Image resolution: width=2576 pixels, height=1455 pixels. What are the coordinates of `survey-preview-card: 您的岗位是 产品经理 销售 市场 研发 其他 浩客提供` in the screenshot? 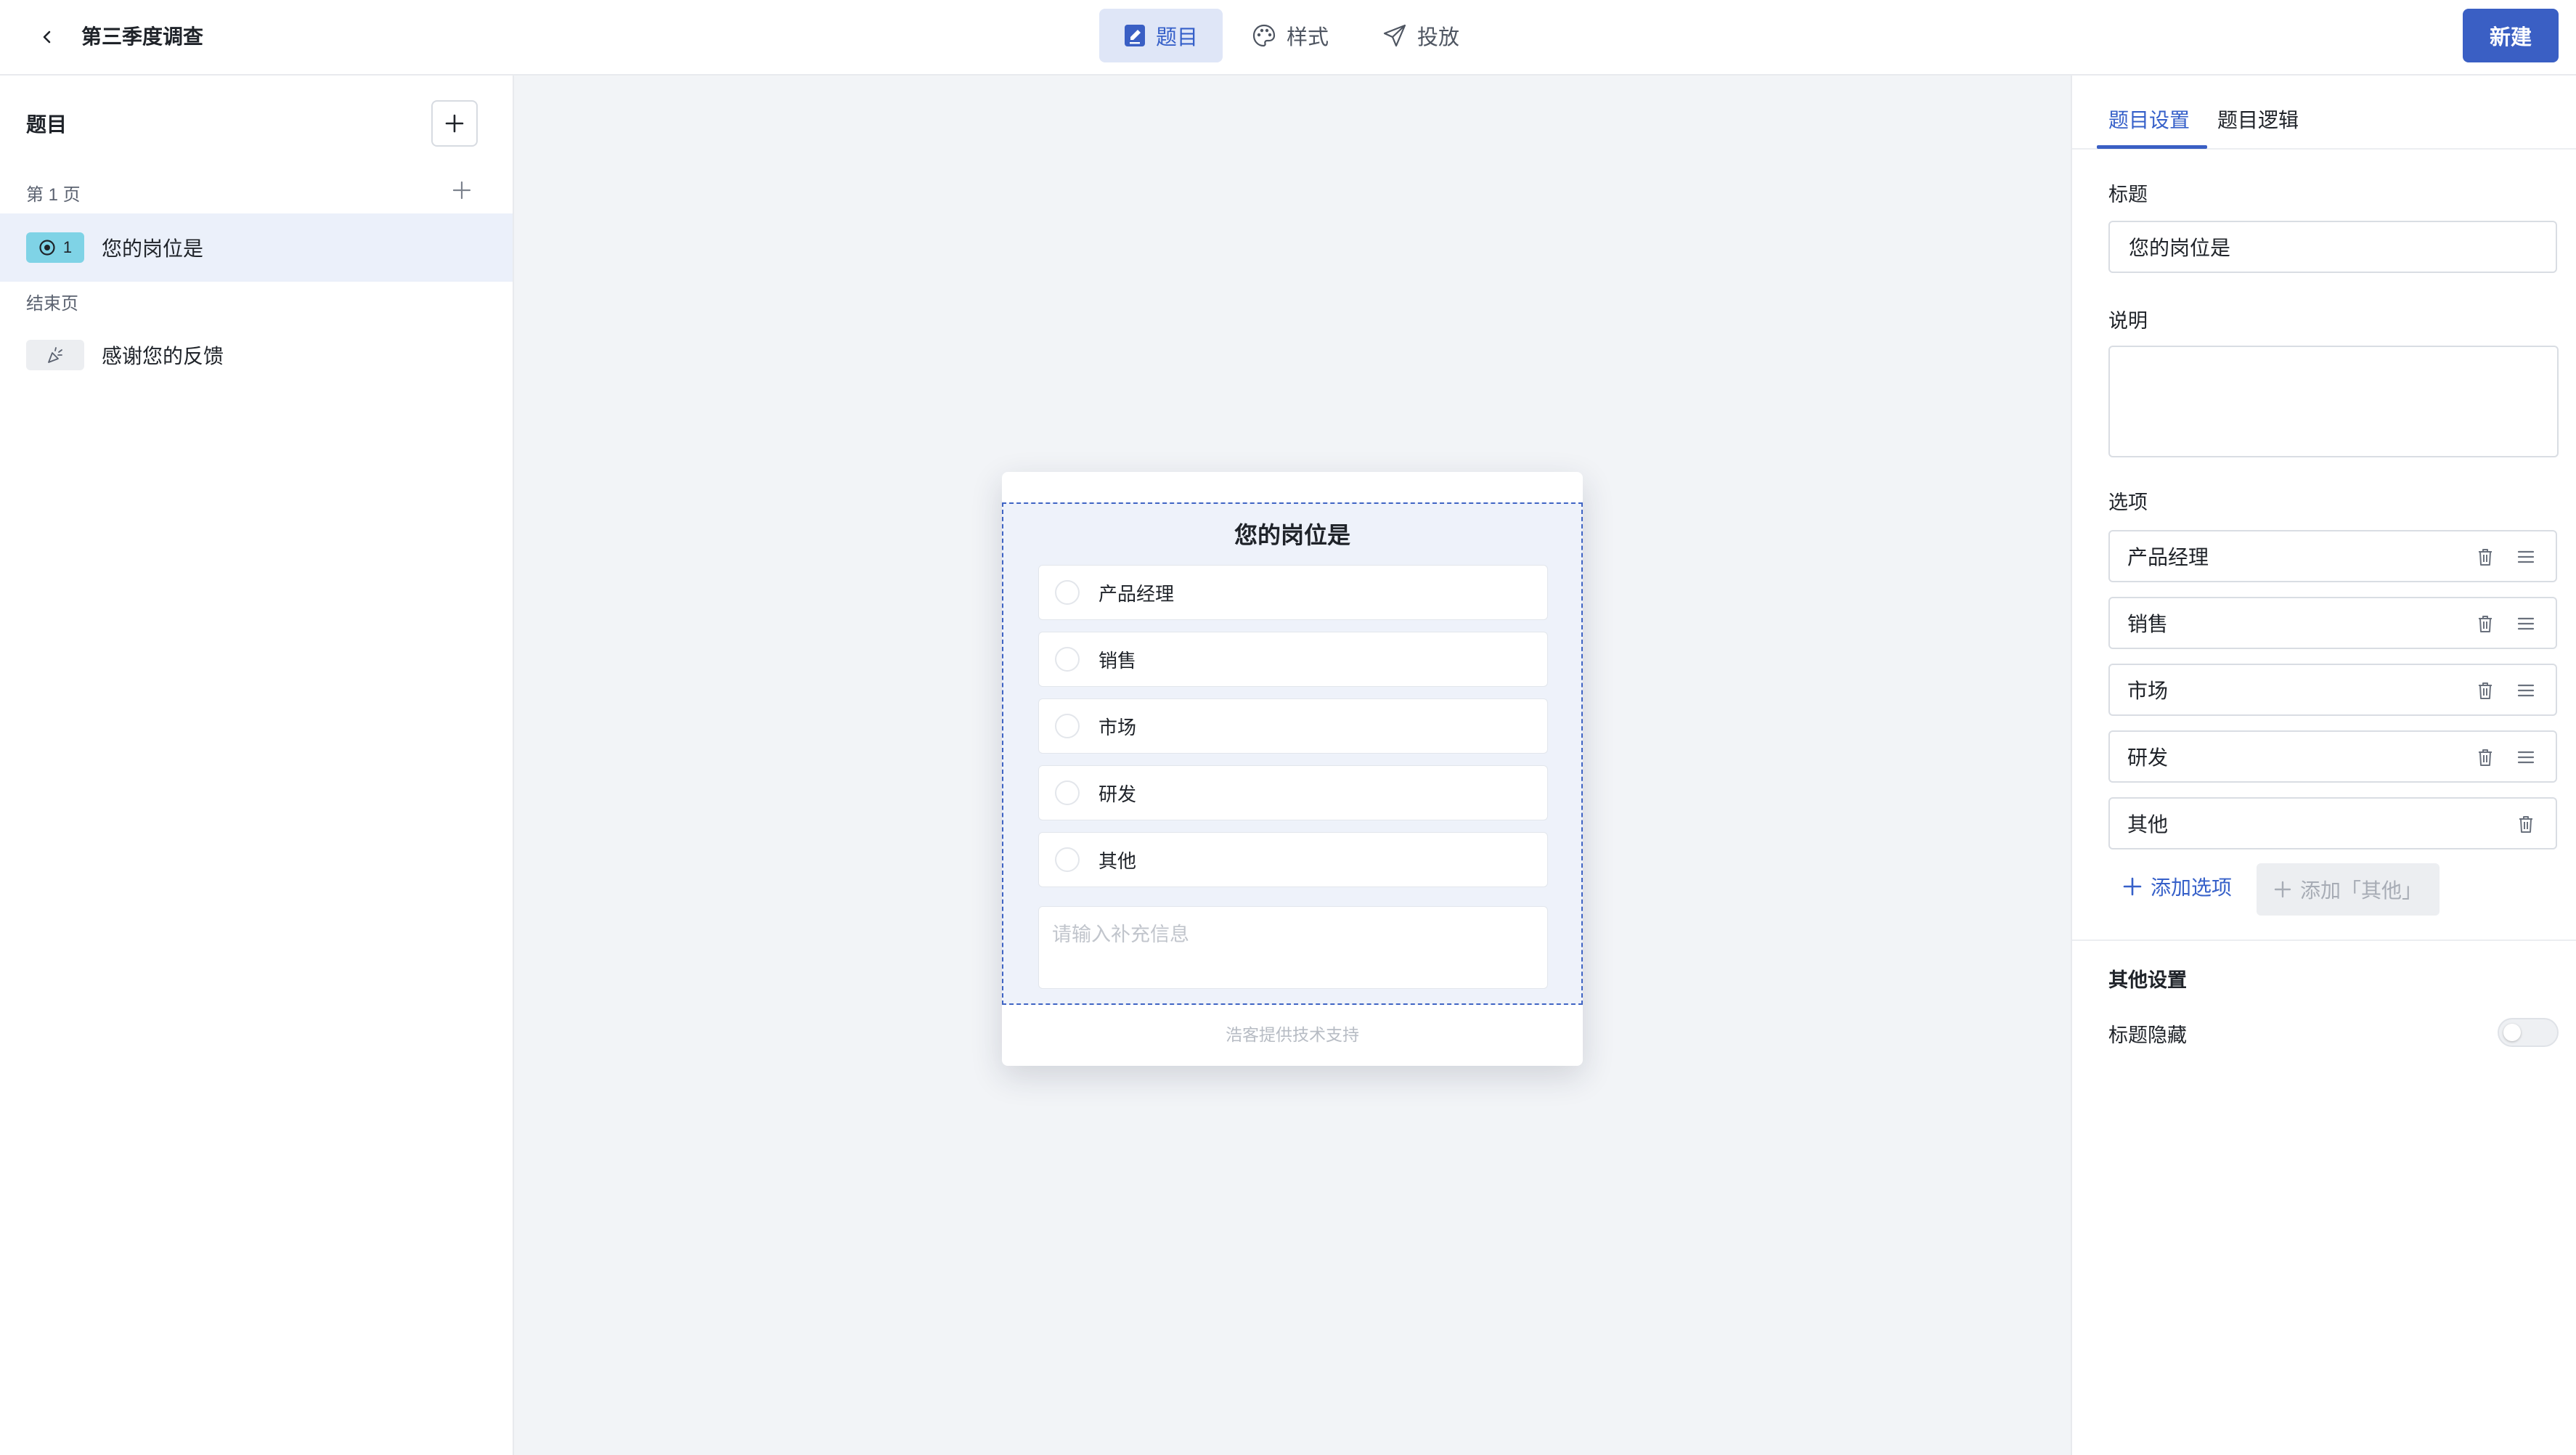 It's located at (1292, 769).